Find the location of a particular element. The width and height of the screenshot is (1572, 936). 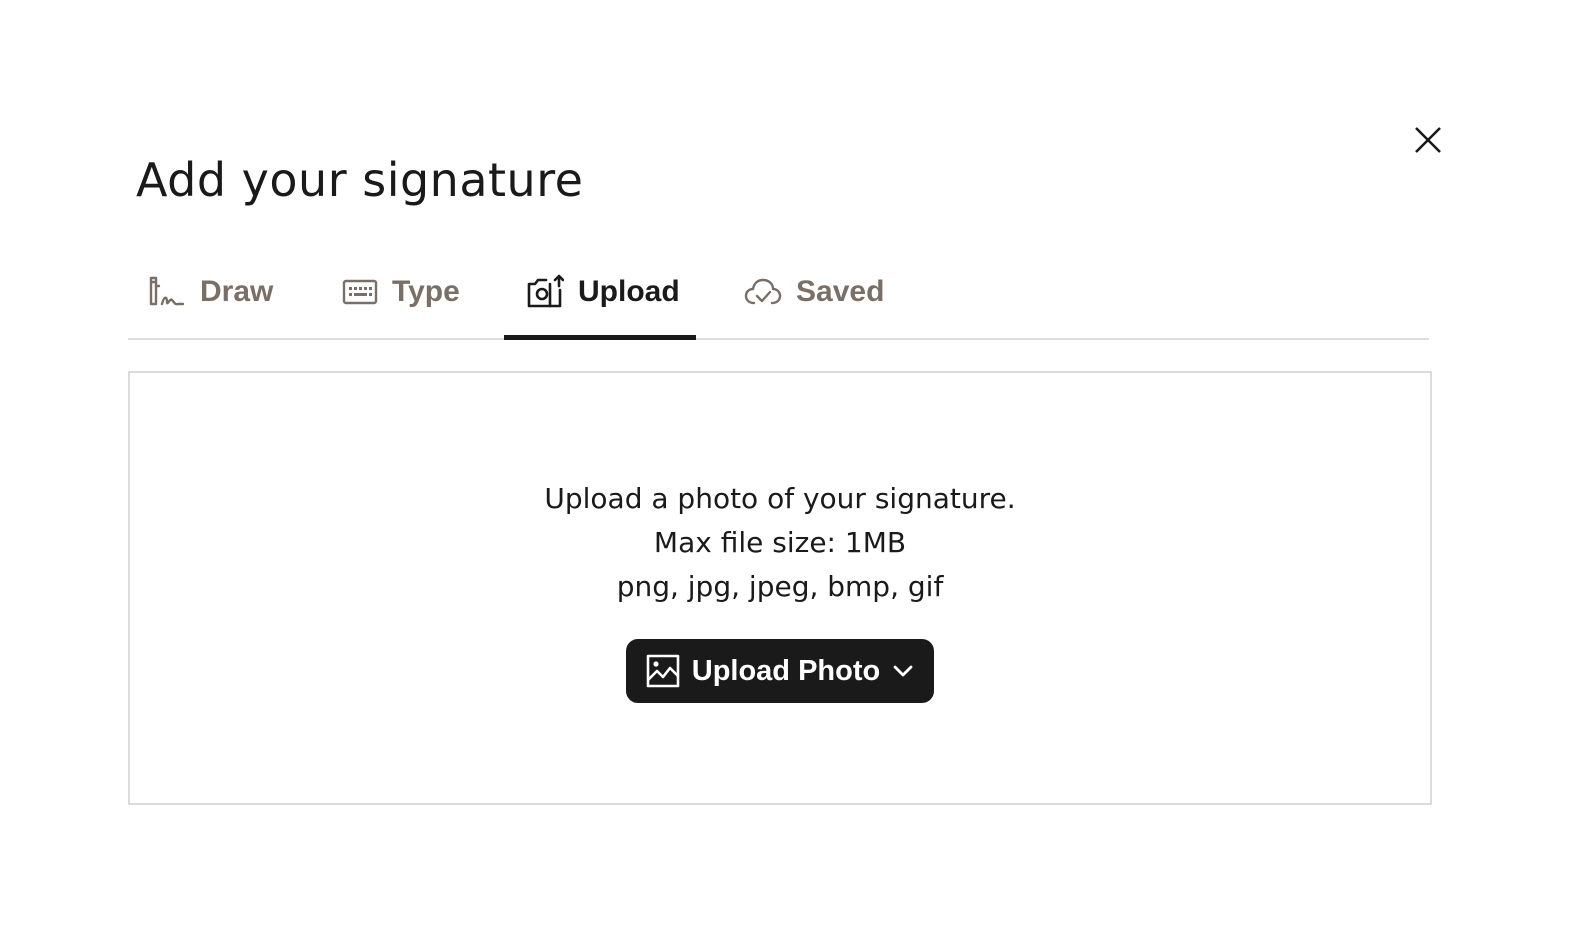

close-button is located at coordinates (1428, 140).